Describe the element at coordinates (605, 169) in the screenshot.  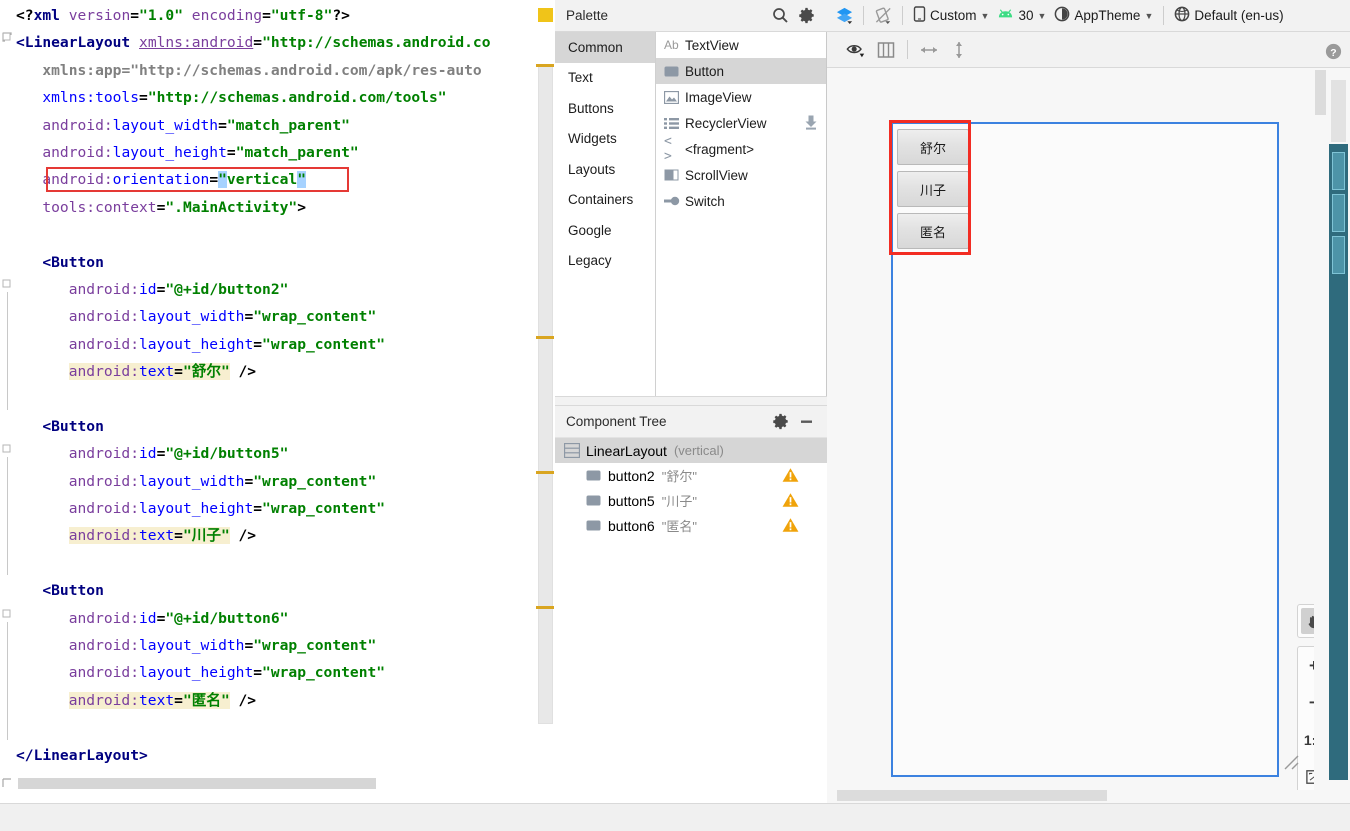
I see `palette-category-layouts: Layouts` at that location.